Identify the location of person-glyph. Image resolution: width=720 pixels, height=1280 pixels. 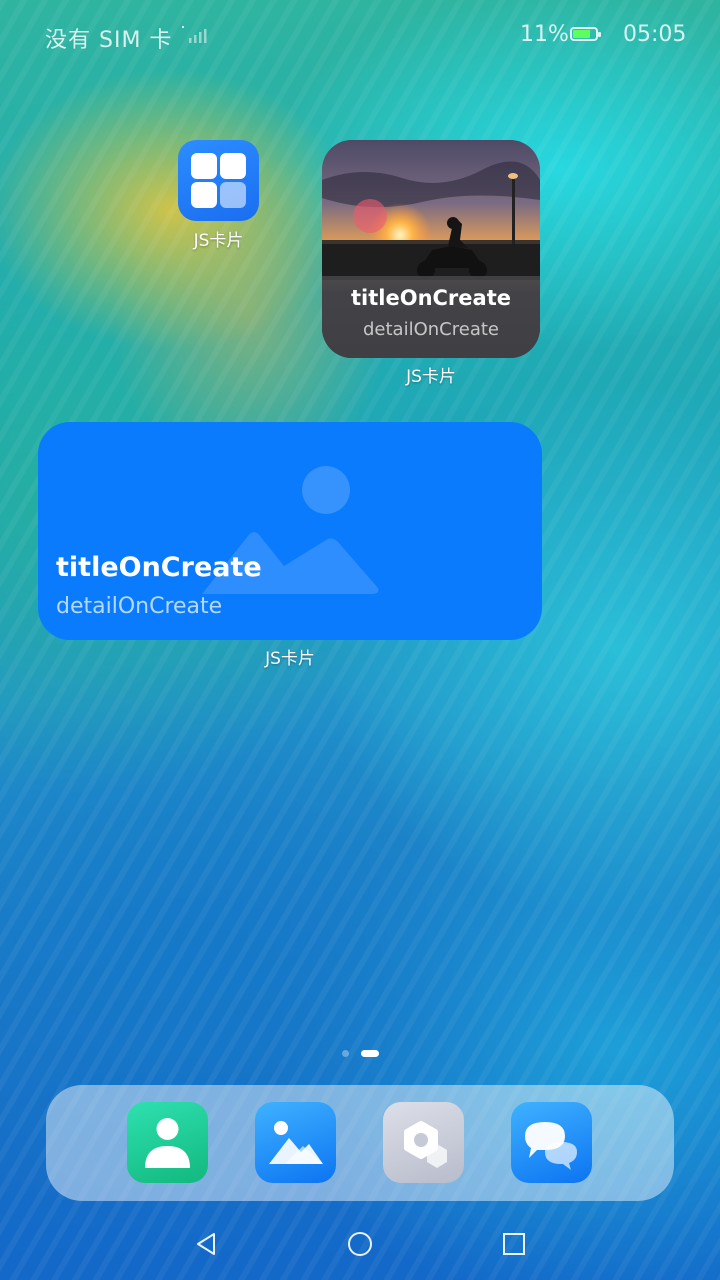
(167, 1143).